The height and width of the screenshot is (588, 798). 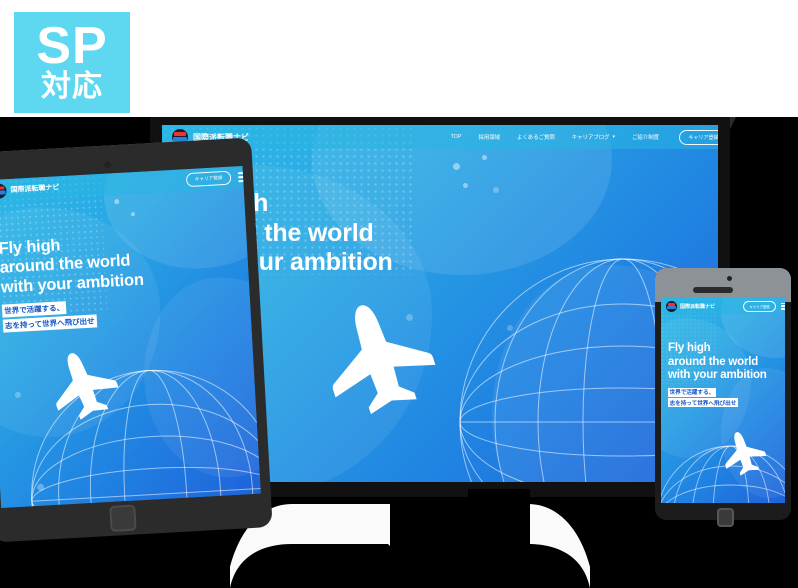 What do you see at coordinates (645, 137) in the screenshot?
I see `nav-item-referral: ご紹介制度` at bounding box center [645, 137].